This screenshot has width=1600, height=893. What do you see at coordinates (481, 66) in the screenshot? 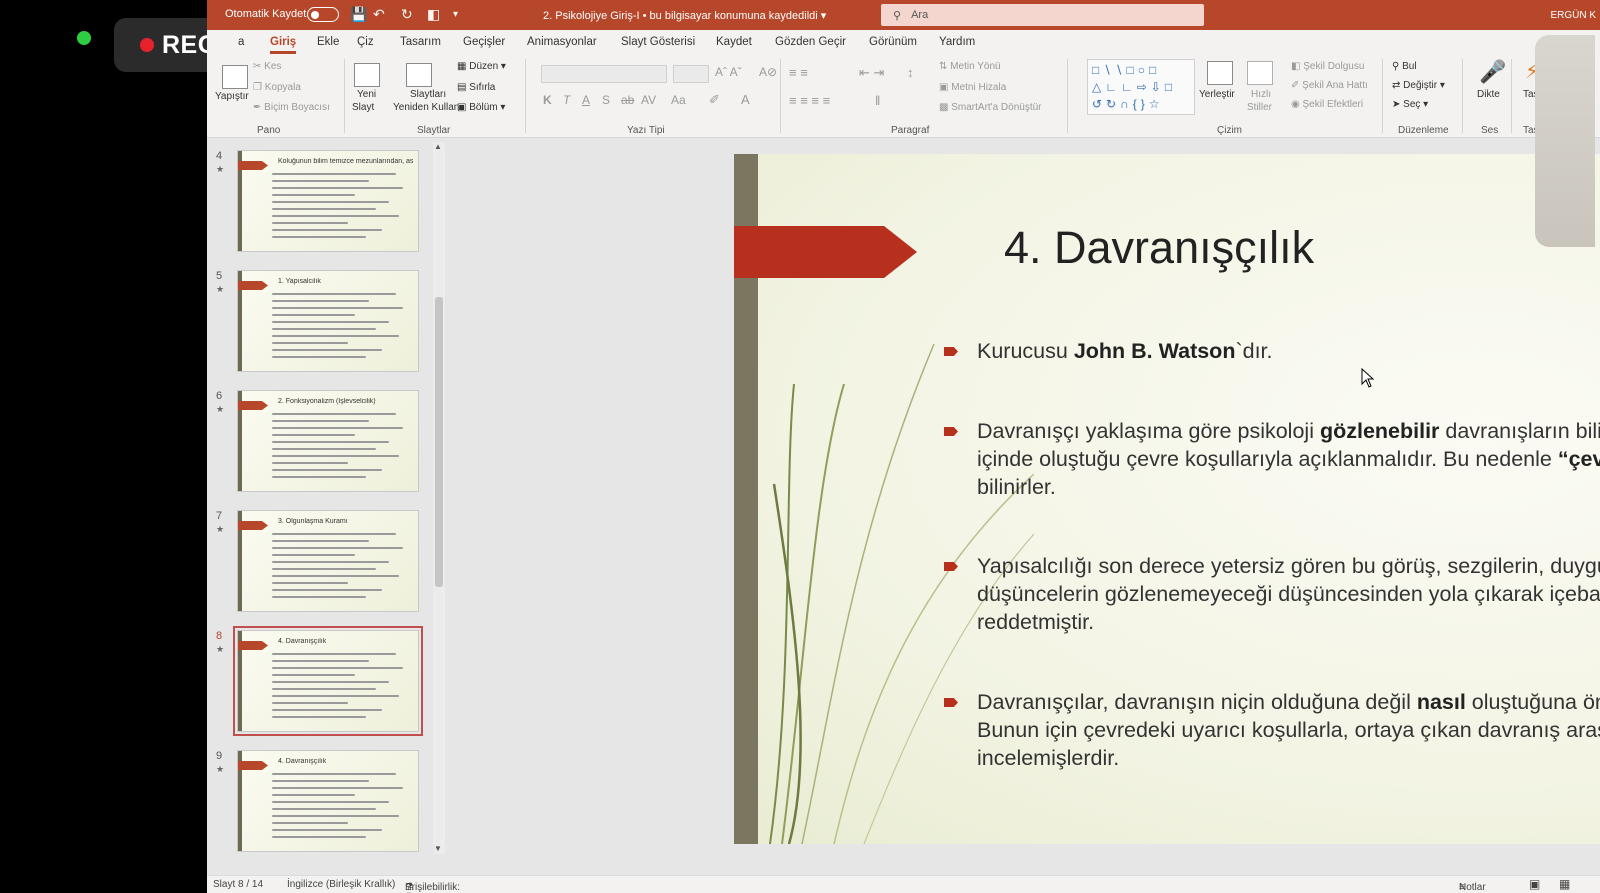
I see `layout-button: ▦ Düzen ▾` at bounding box center [481, 66].